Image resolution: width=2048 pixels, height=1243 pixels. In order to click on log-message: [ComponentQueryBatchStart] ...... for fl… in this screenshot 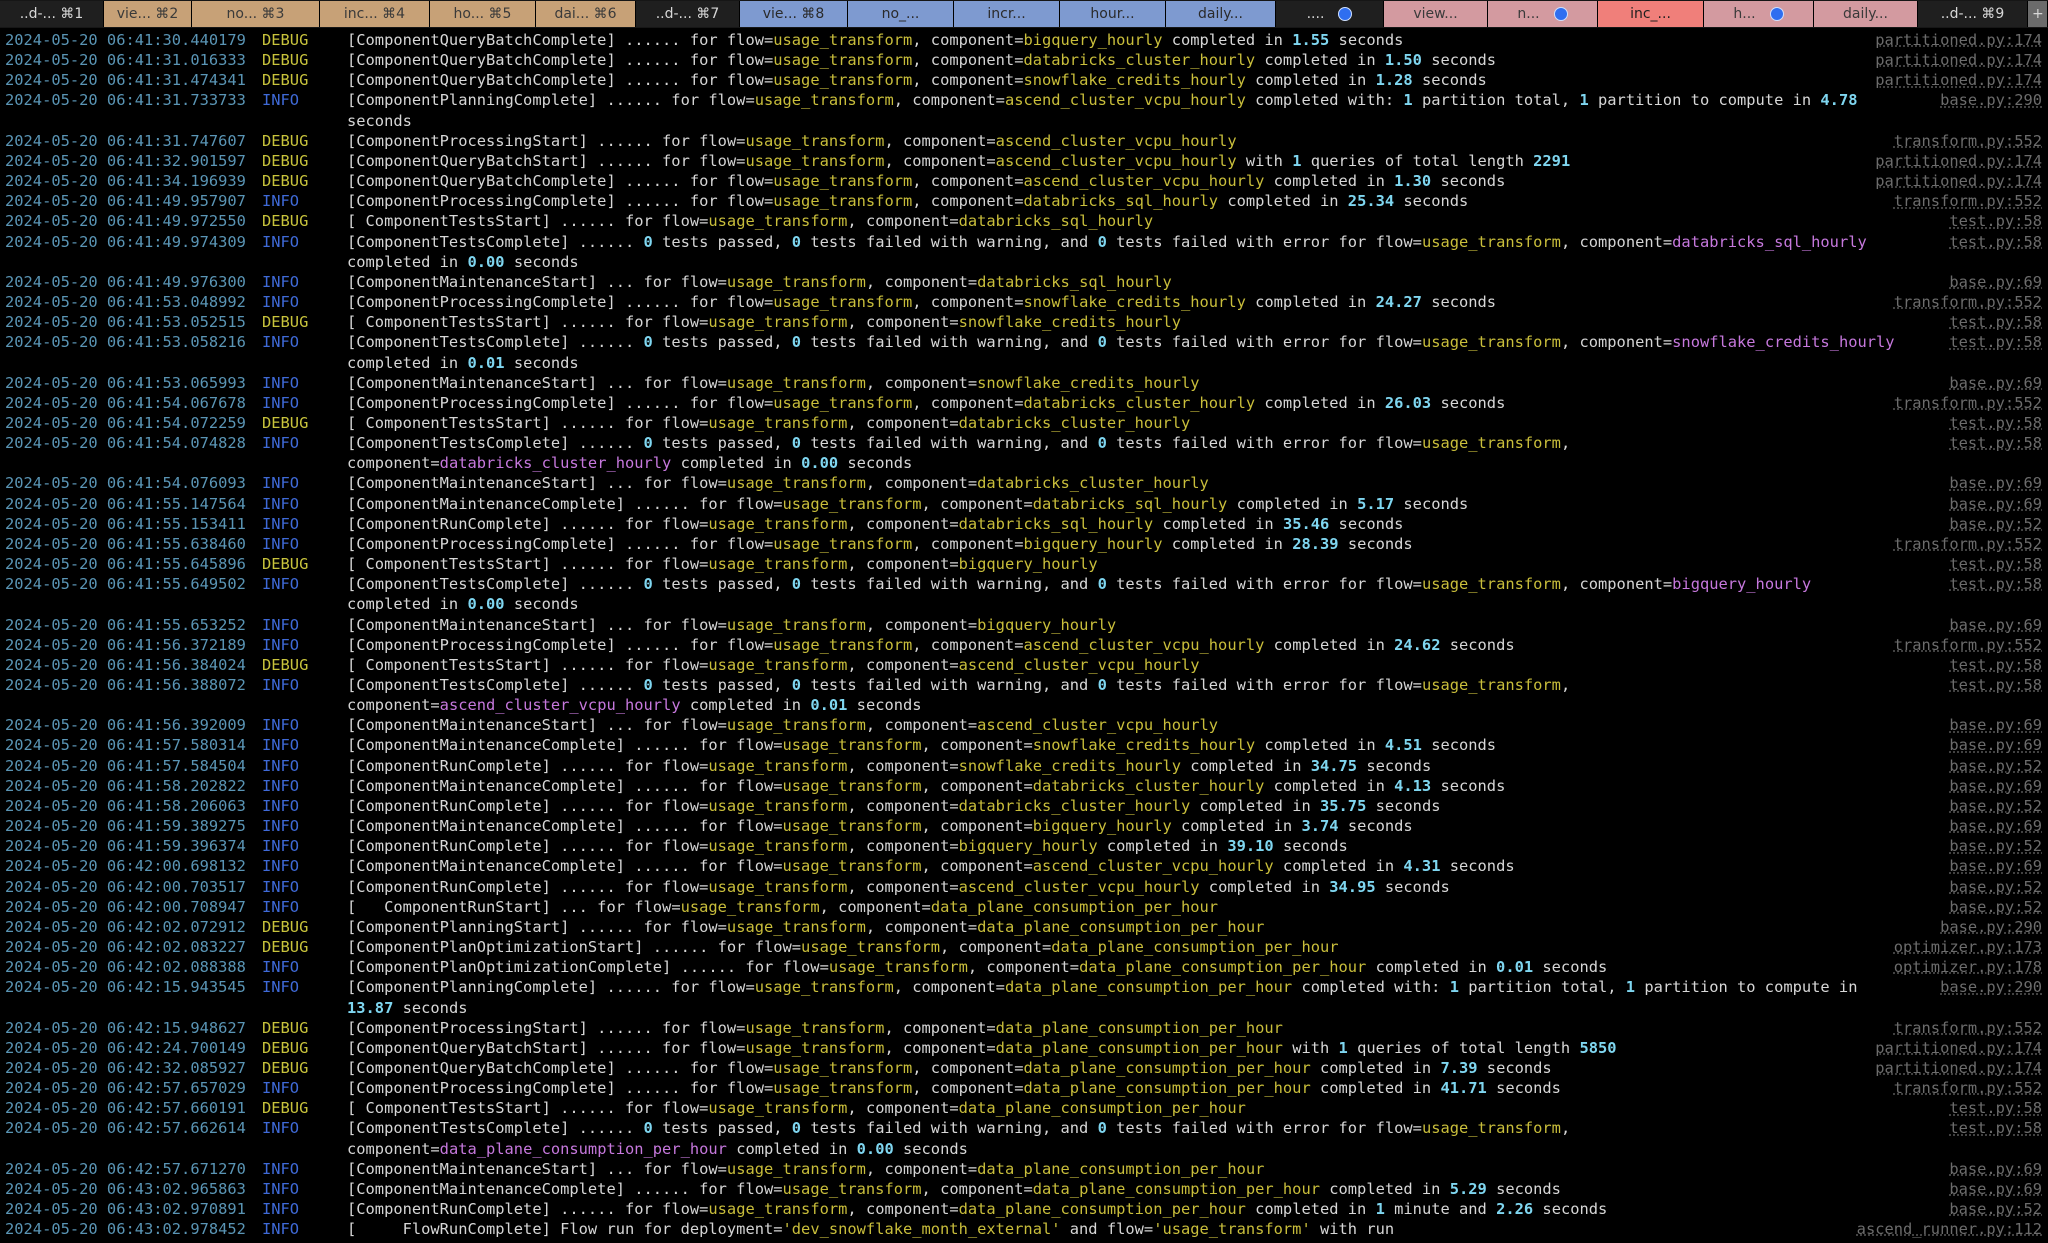, I will do `click(959, 160)`.